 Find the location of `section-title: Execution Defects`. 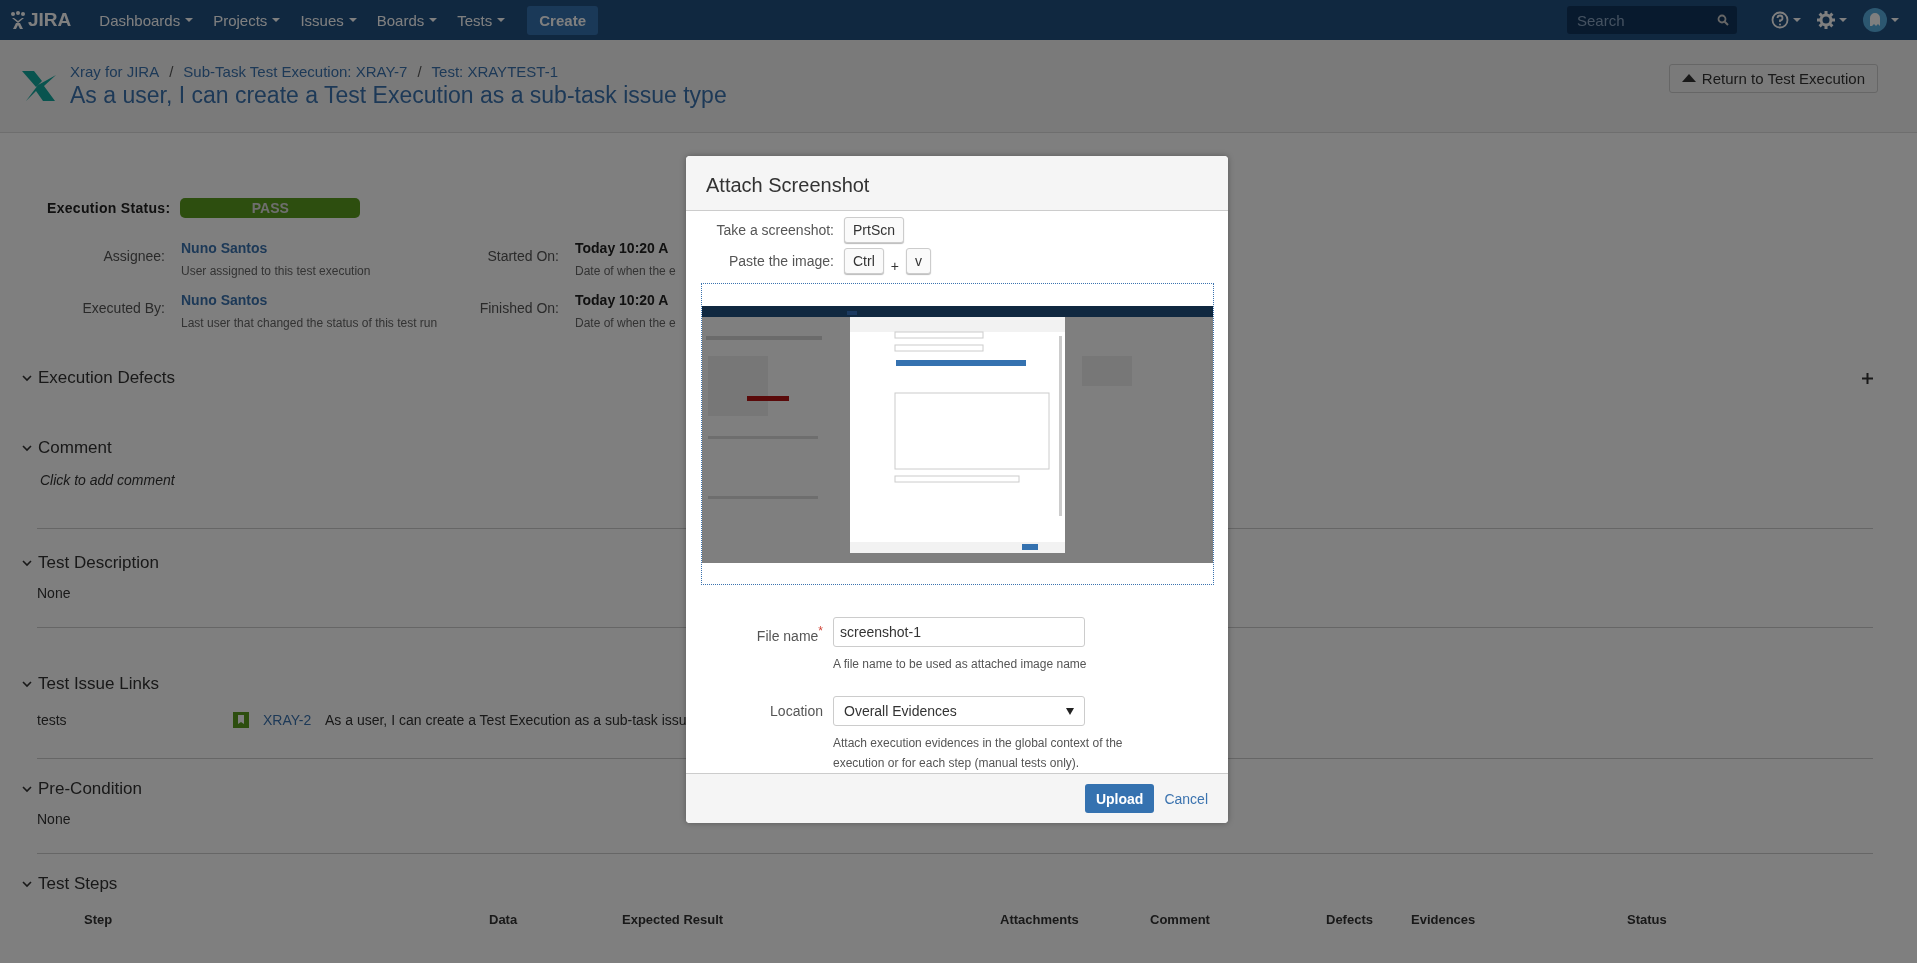

section-title: Execution Defects is located at coordinates (106, 378).